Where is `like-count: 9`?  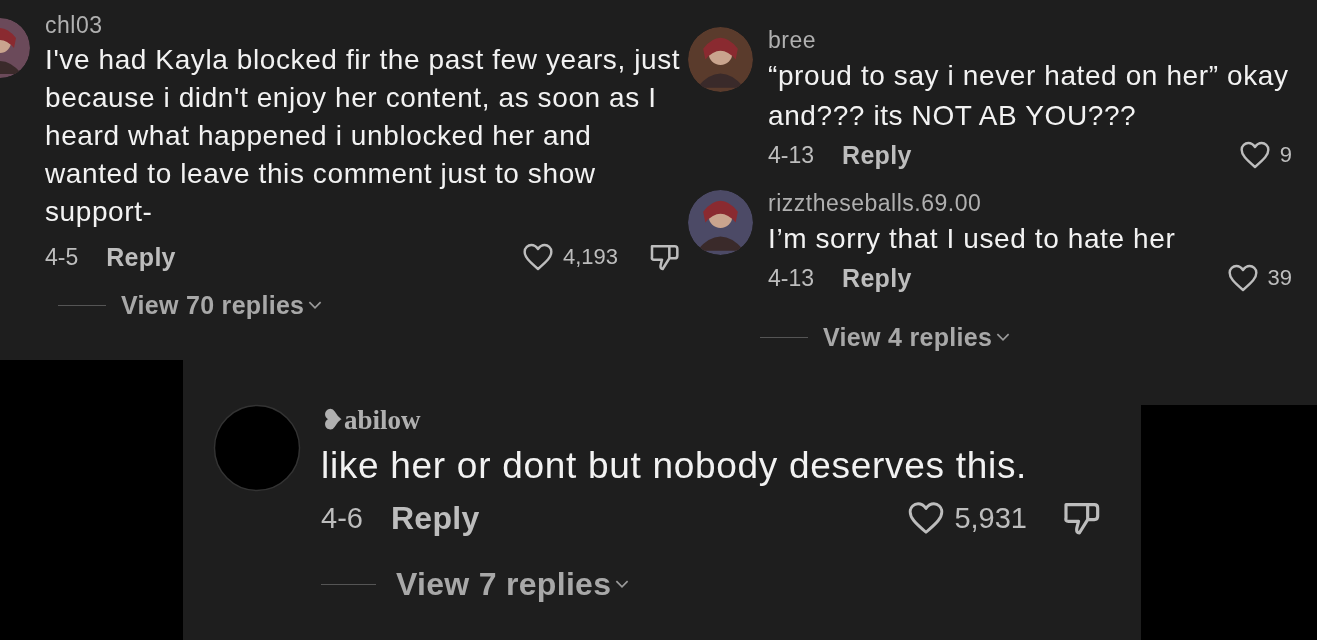 like-count: 9 is located at coordinates (1285, 155).